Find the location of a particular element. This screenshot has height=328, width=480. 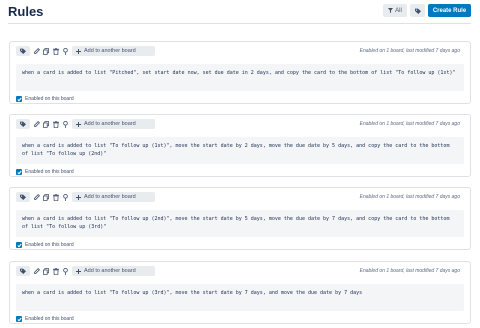

header-bar: Rules All Create Rule is located at coordinates (240, 12).